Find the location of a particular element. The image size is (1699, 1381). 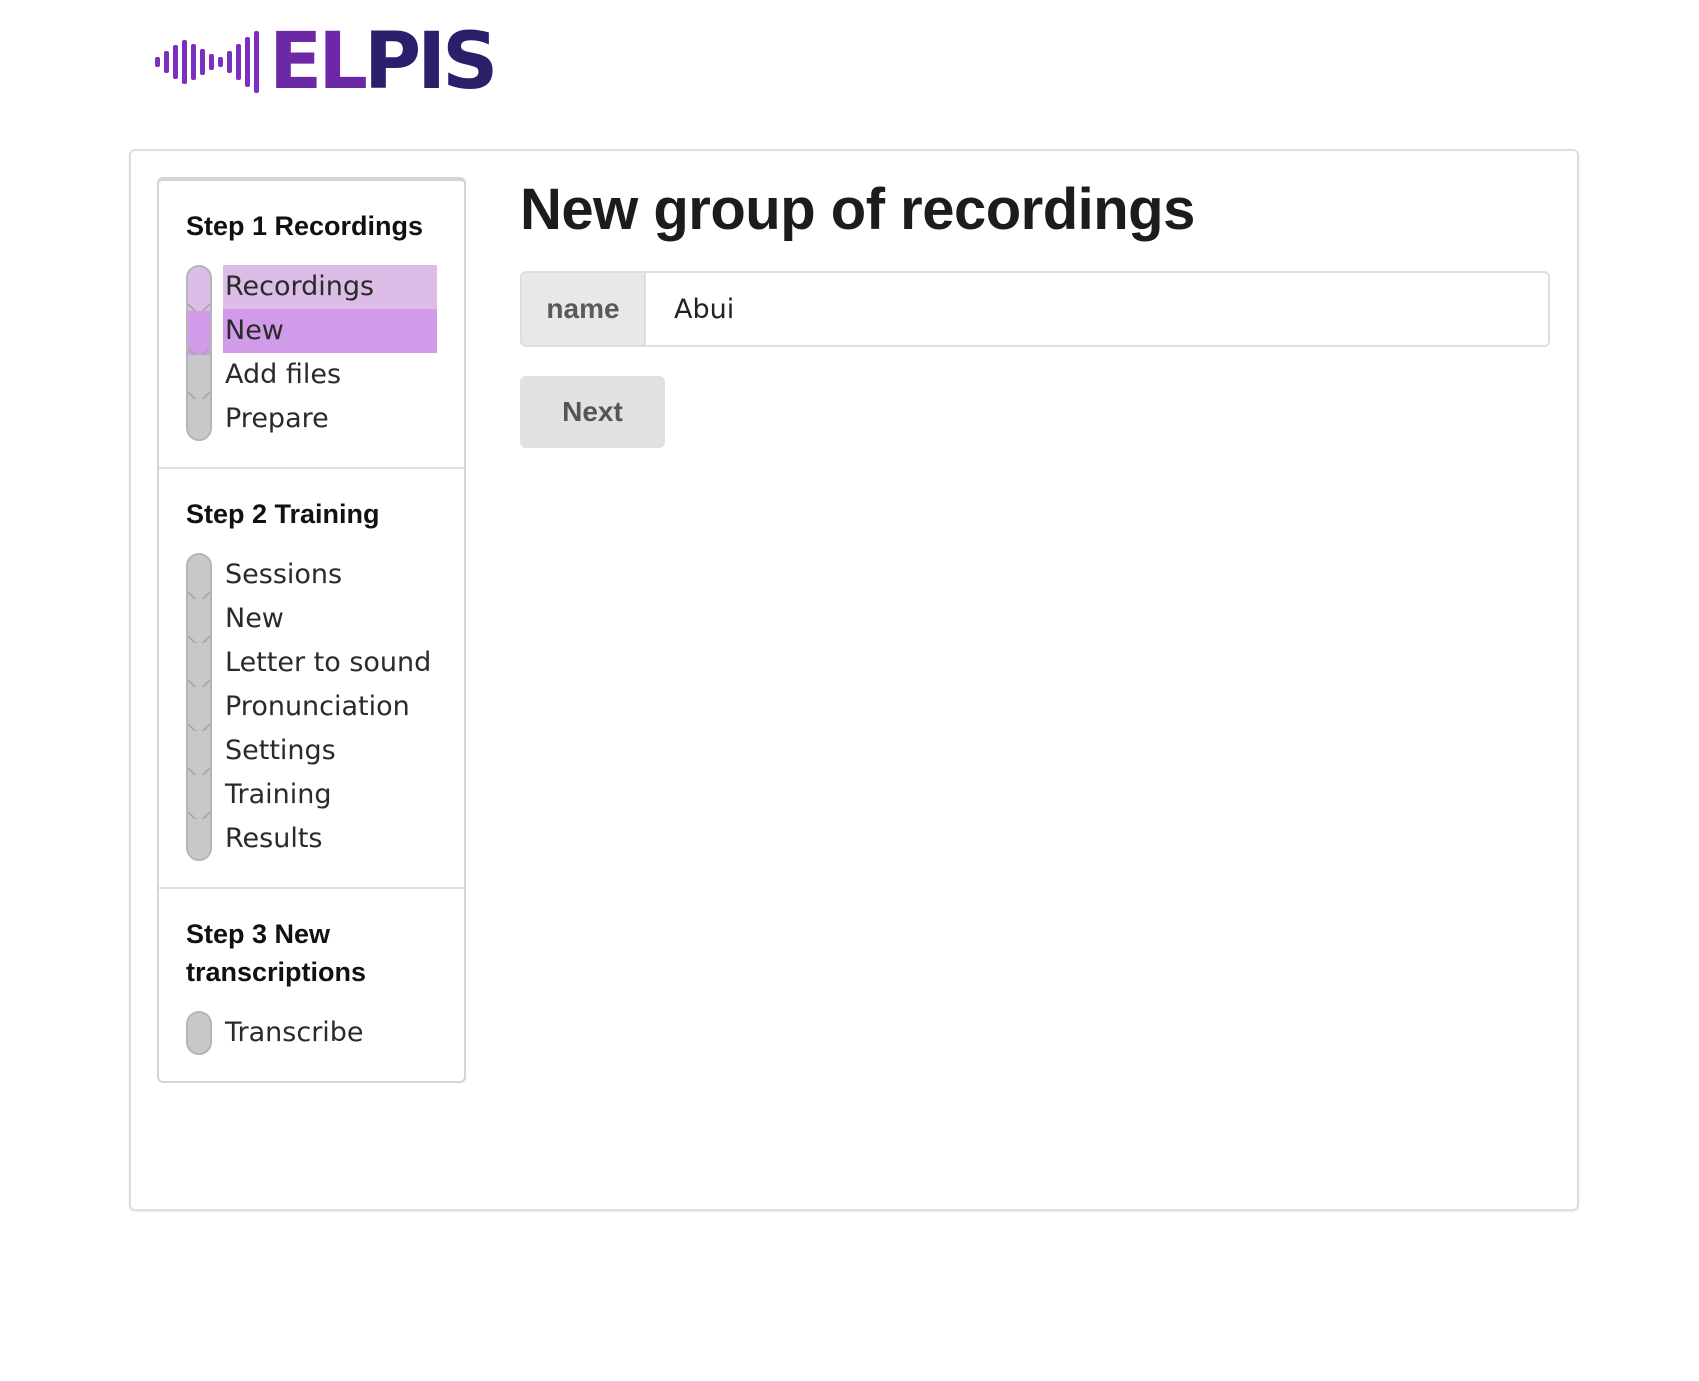

step-title: Step 3 New transcriptions is located at coordinates (276, 953).